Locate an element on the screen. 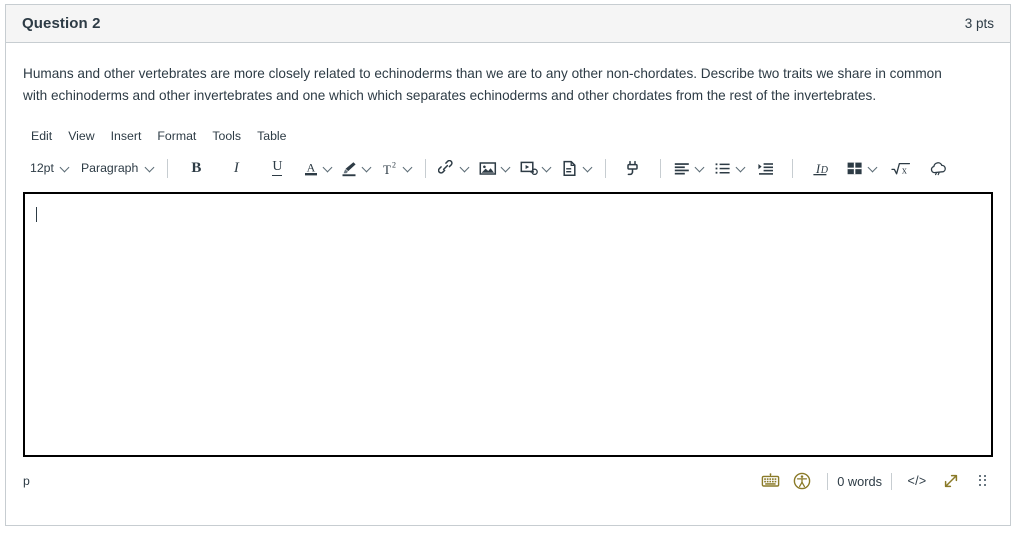 The height and width of the screenshot is (533, 1018). bold-icon: B is located at coordinates (196, 167).